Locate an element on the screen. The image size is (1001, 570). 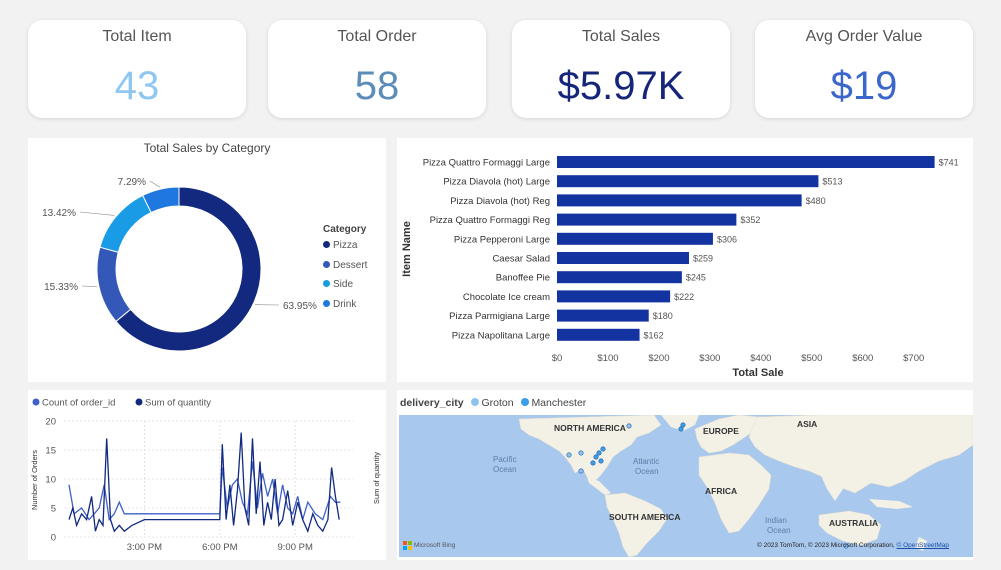
line-series-sum-of-quantity is located at coordinates (204, 483).